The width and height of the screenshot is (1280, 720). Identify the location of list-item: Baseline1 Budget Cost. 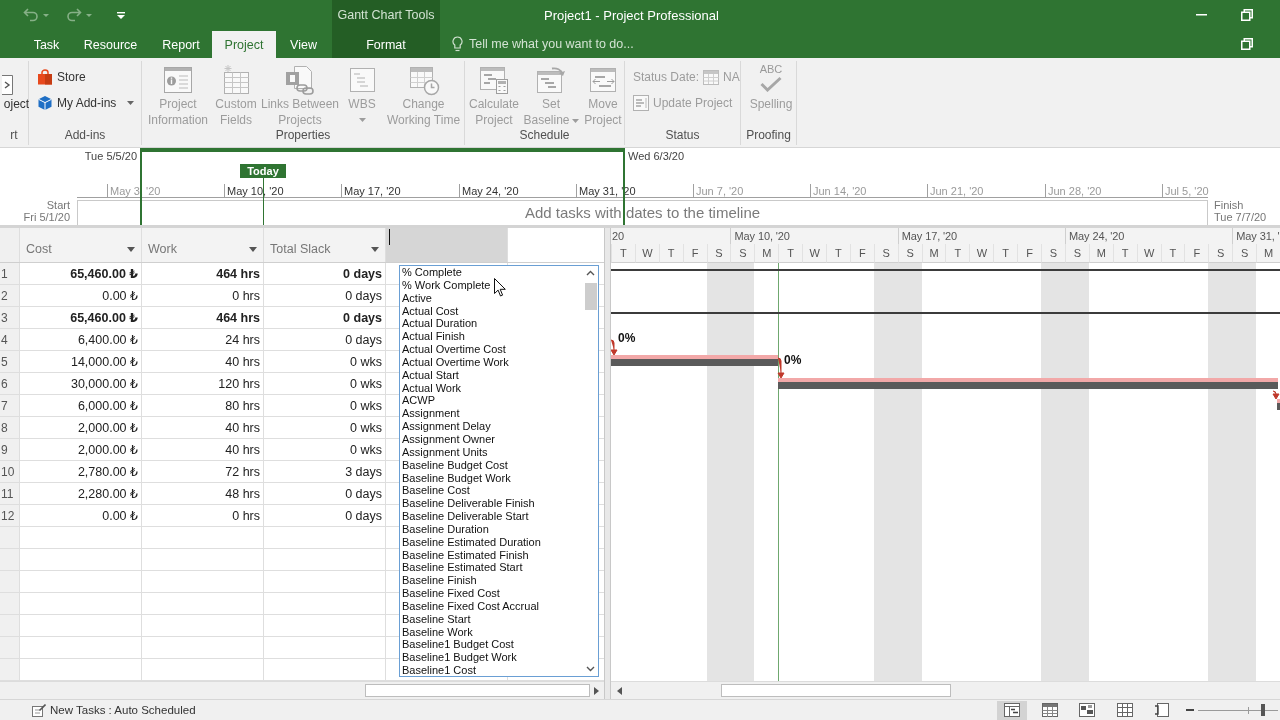
(492, 645).